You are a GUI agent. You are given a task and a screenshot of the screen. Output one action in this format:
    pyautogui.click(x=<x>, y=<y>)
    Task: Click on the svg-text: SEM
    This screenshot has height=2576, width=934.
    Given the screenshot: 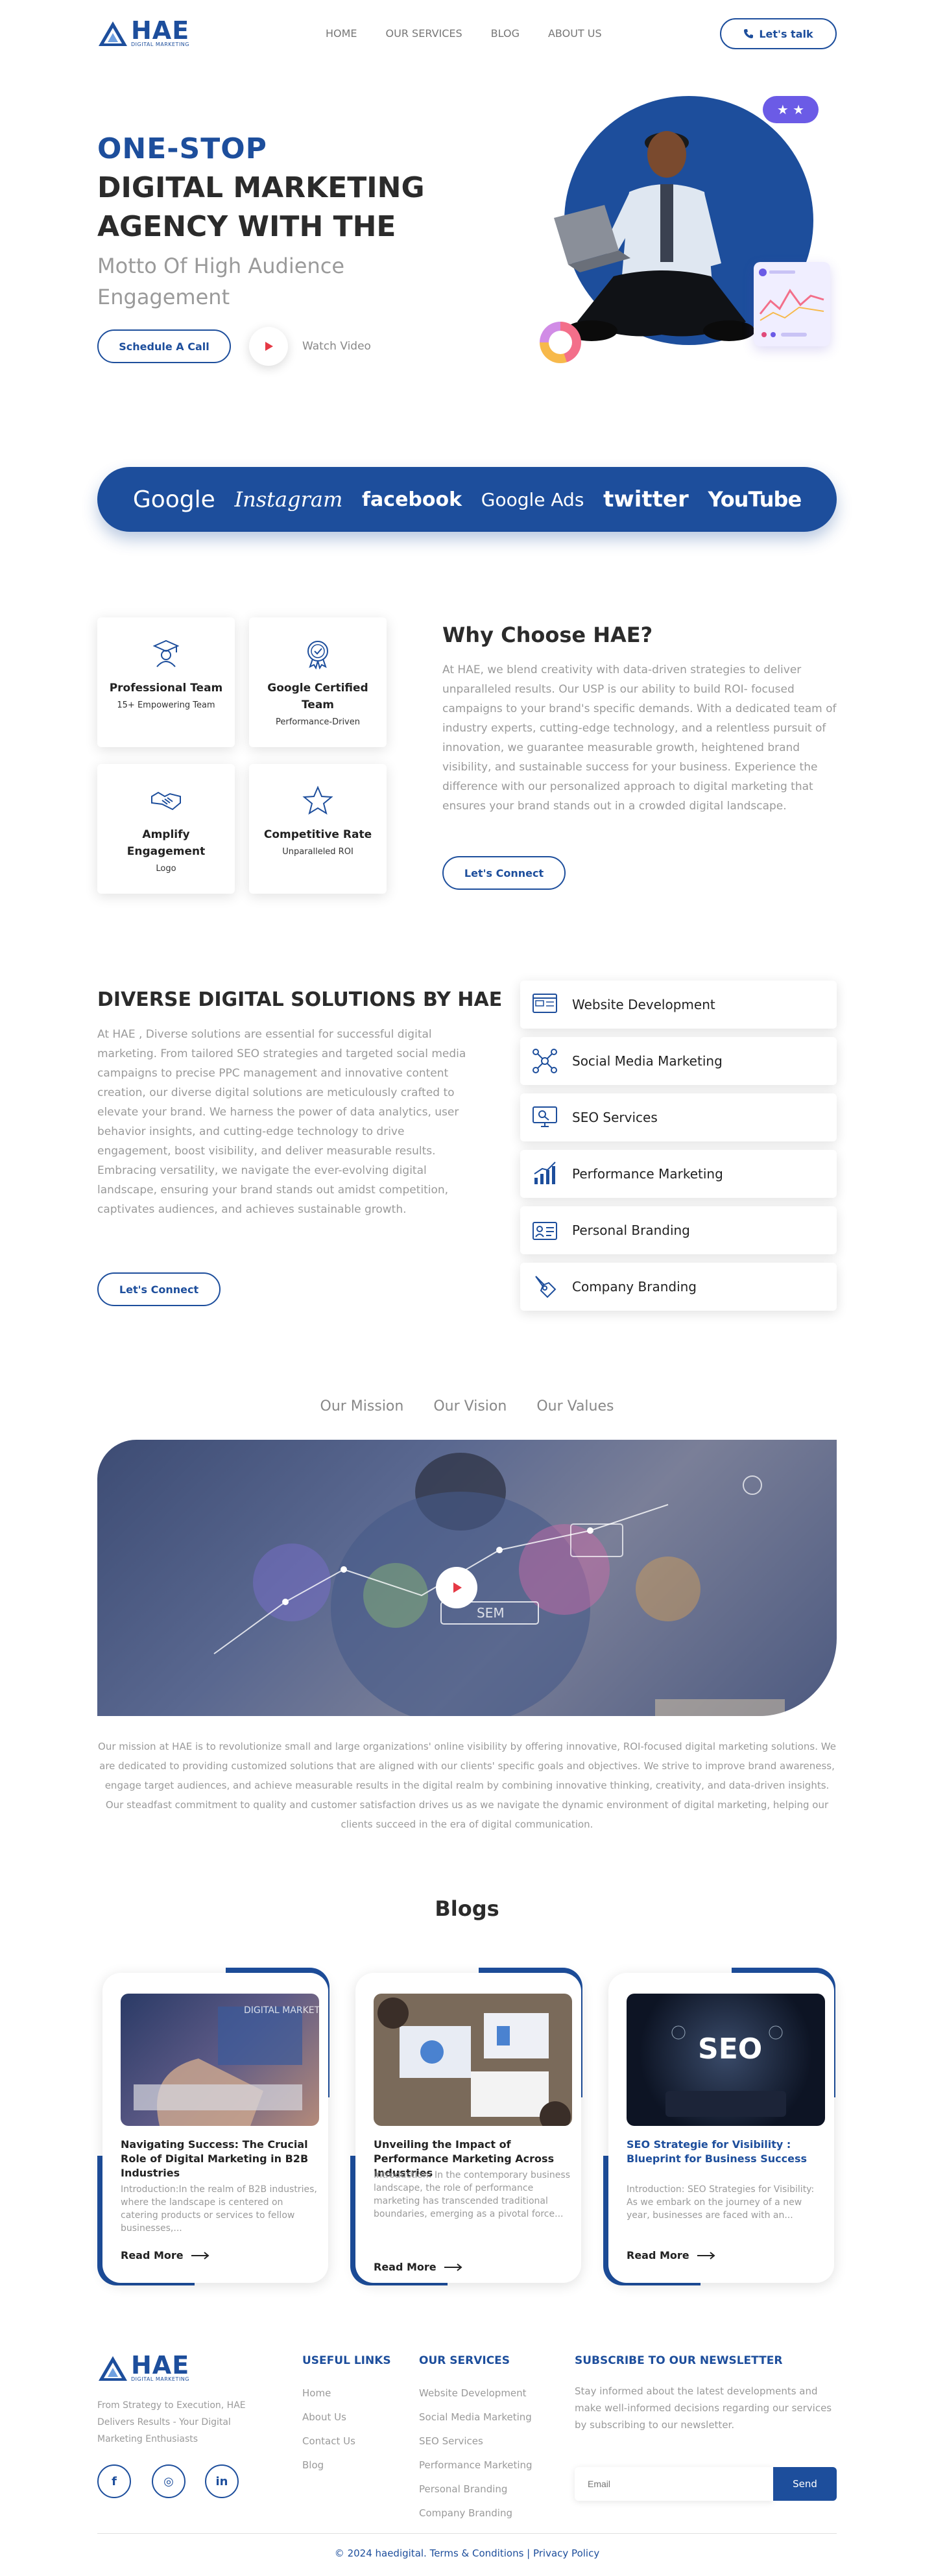 What is the action you would take?
    pyautogui.click(x=491, y=1613)
    